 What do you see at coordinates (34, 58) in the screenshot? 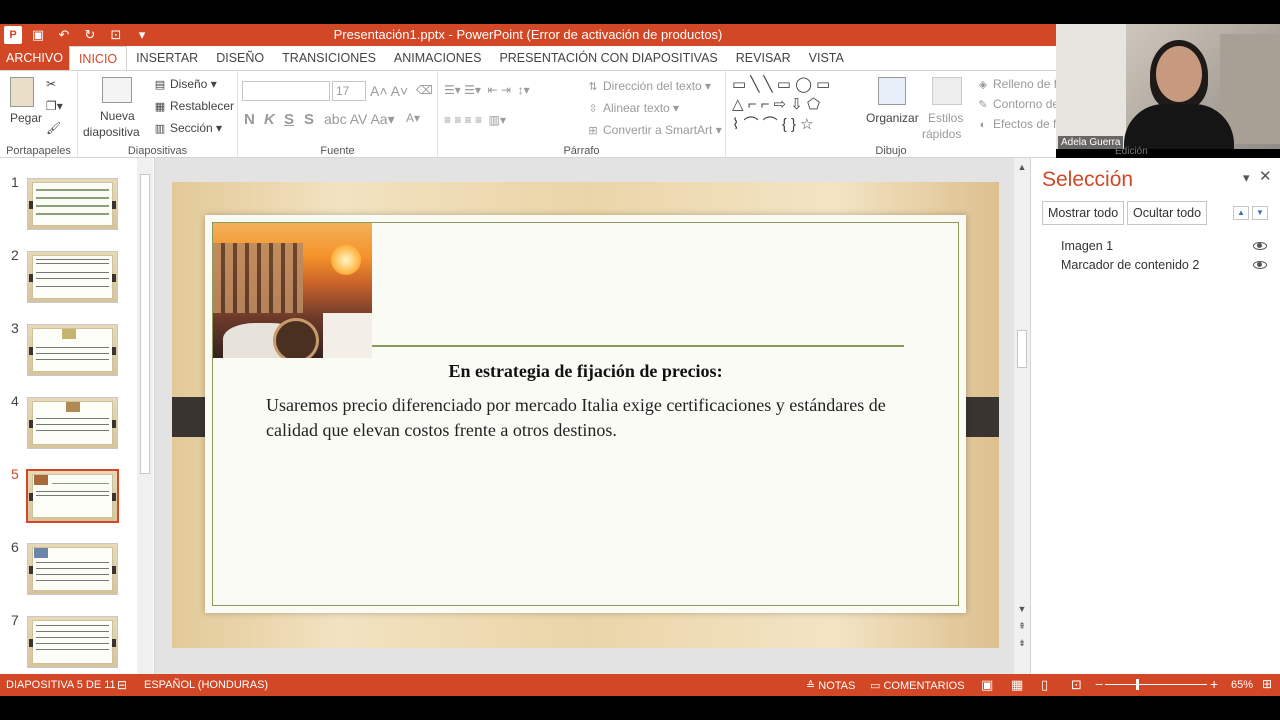
I see `tab-archivo: ARCHIVO` at bounding box center [34, 58].